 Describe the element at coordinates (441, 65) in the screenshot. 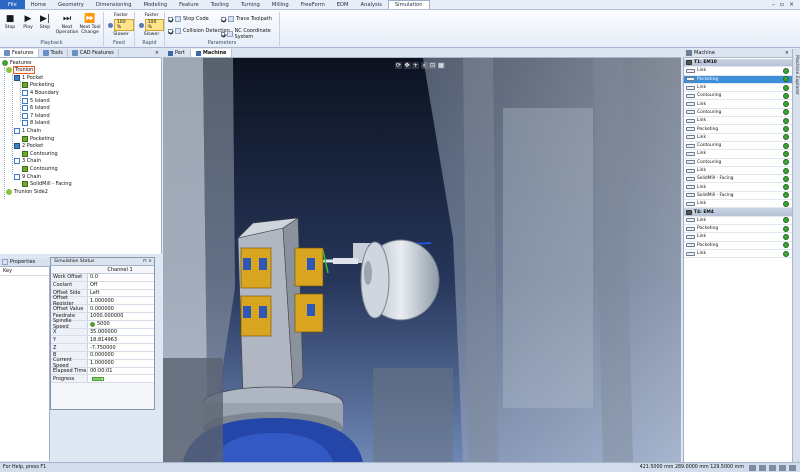

I see `view-options-icon: ▦` at that location.